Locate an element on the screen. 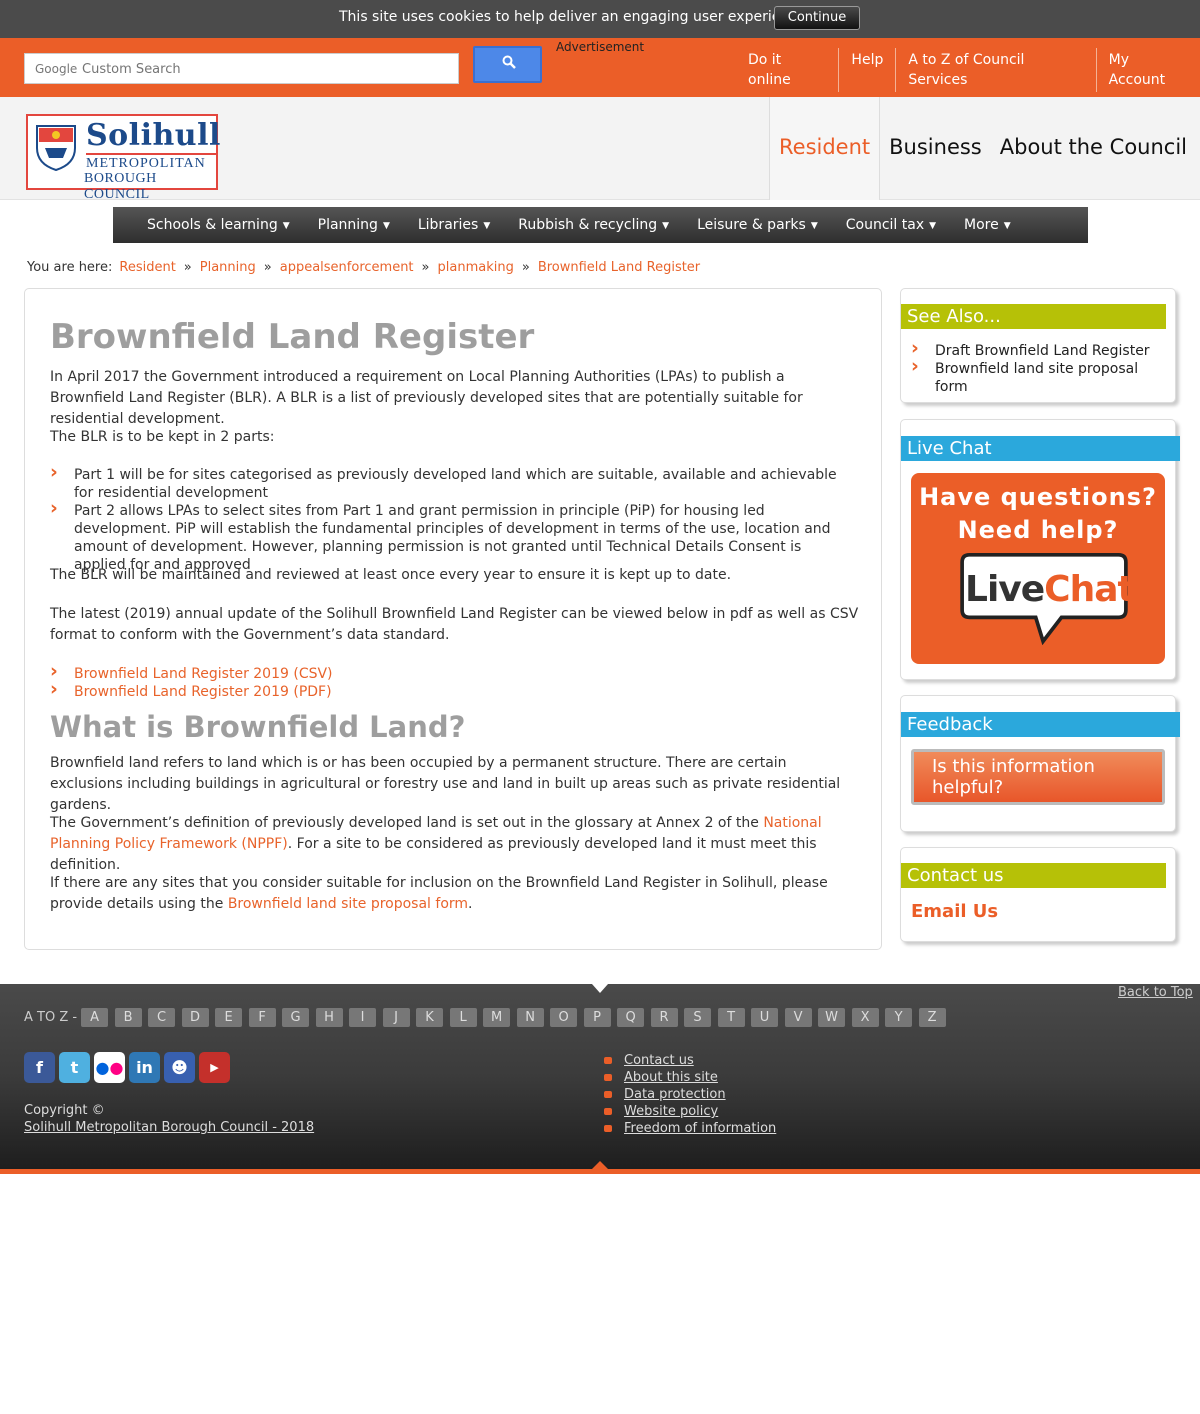 The width and height of the screenshot is (1200, 1414). audience-tabs: Resident Business About the Council is located at coordinates (982, 148).